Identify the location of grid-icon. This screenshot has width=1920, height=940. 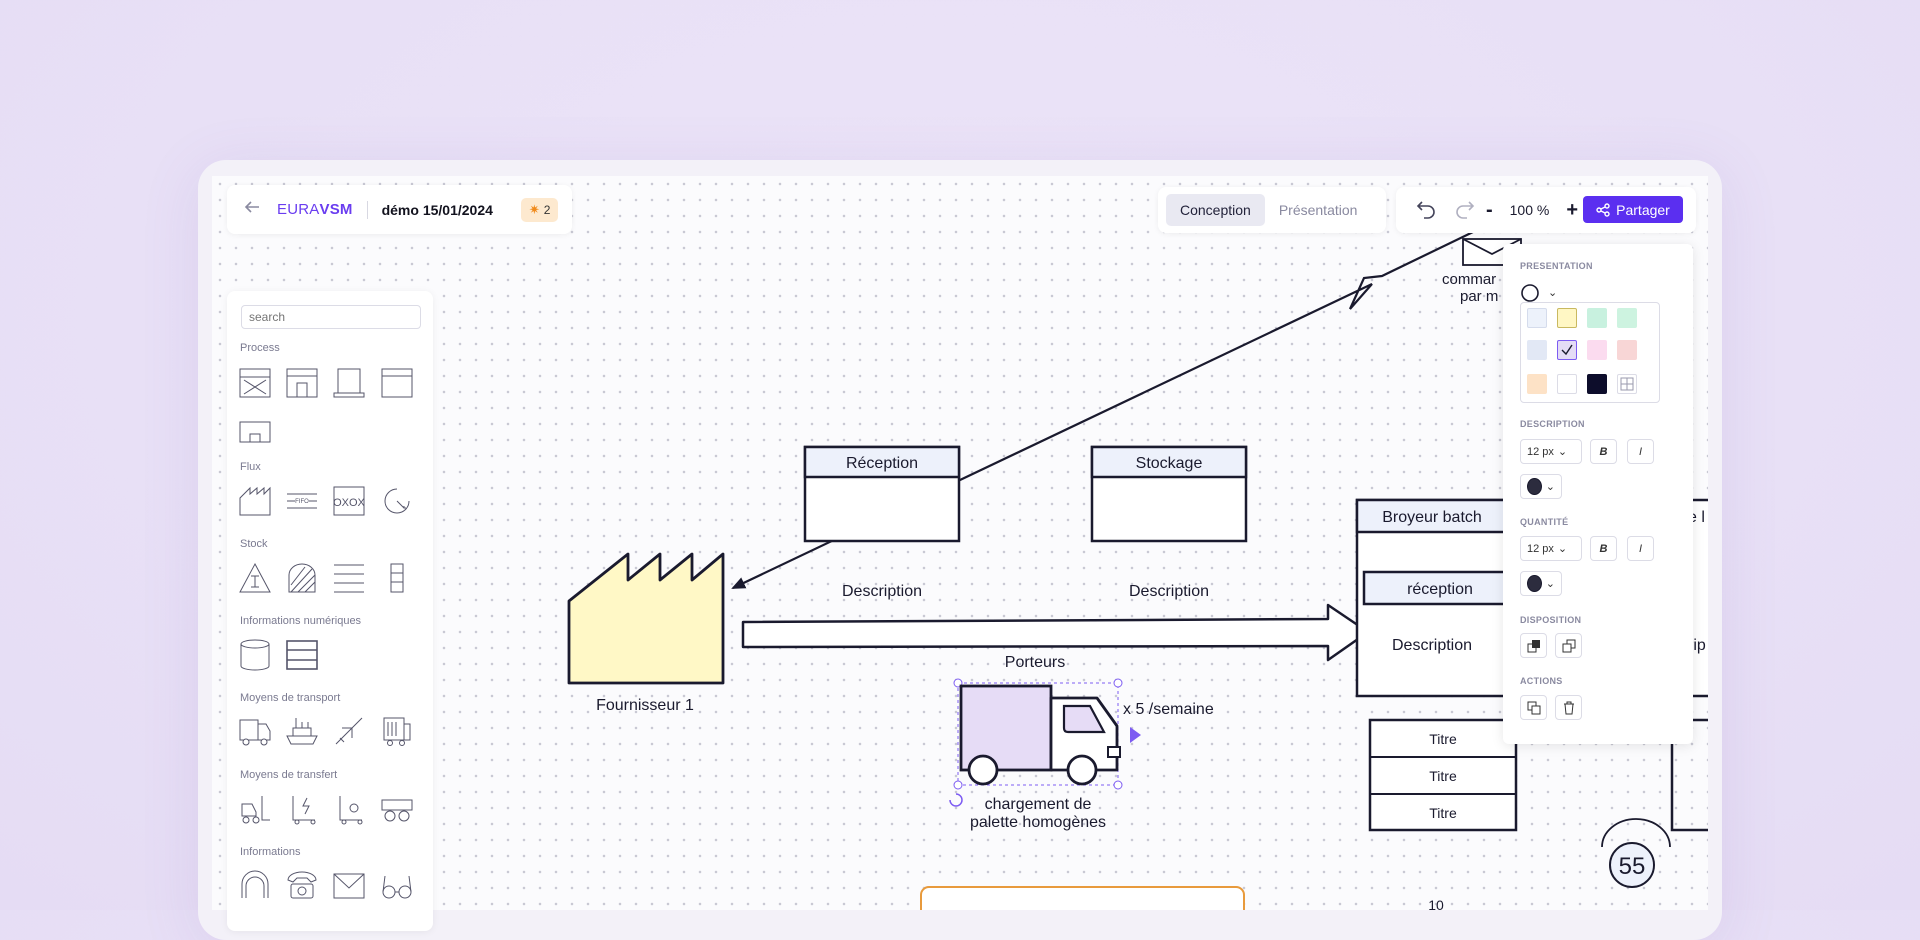
(1627, 384).